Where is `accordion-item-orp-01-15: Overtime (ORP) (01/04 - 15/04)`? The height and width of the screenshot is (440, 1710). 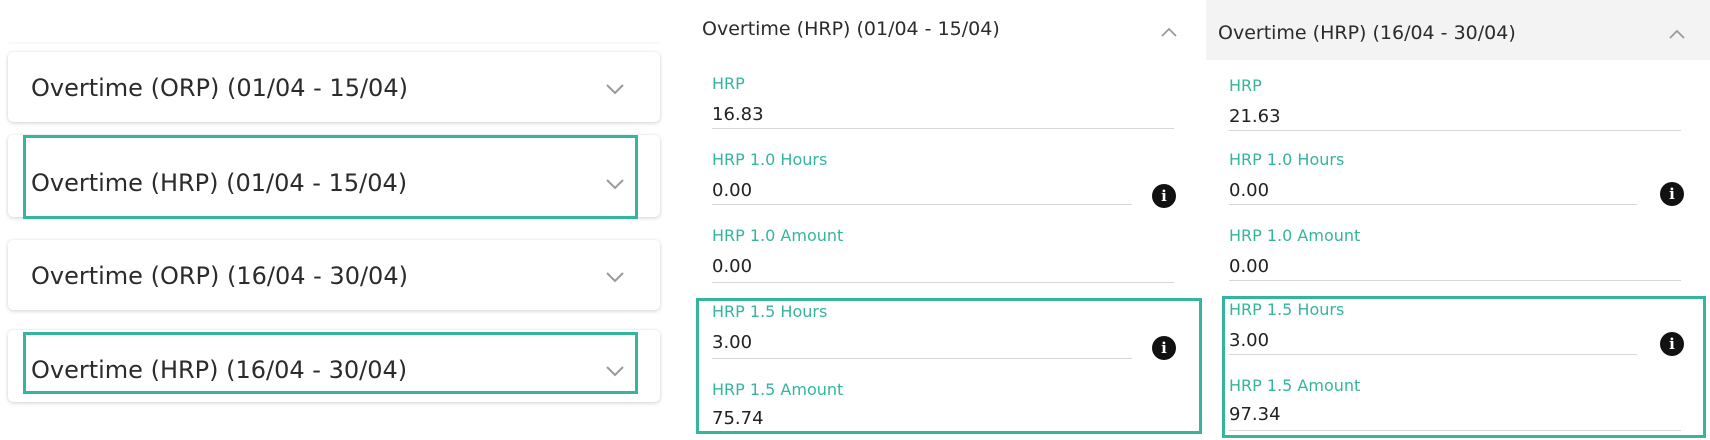 accordion-item-orp-01-15: Overtime (ORP) (01/04 - 15/04) is located at coordinates (334, 87).